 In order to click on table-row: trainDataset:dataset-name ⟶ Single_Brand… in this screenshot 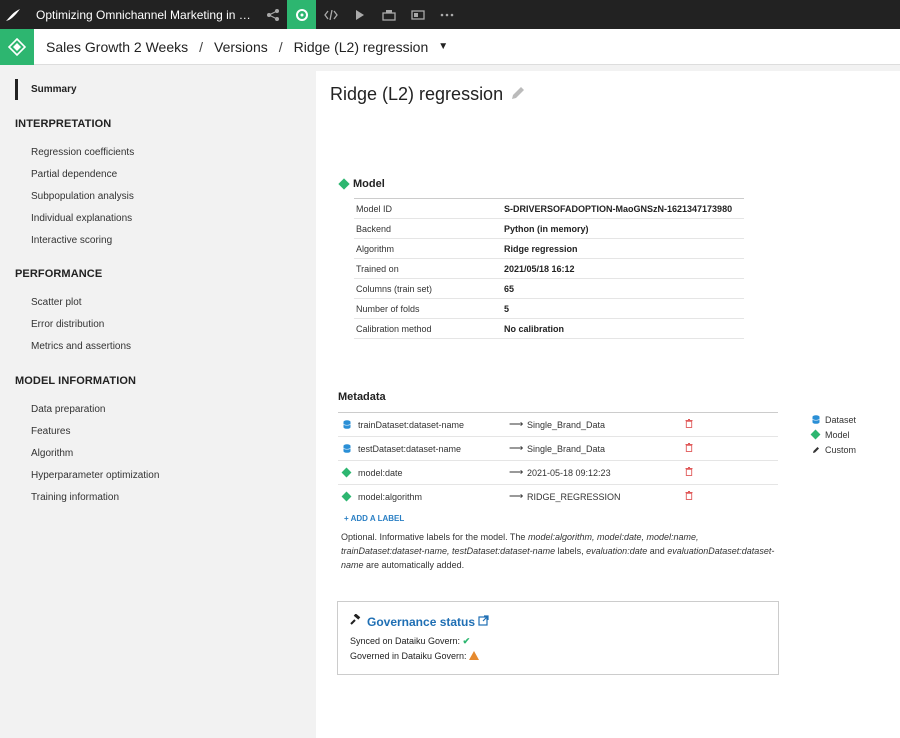, I will do `click(558, 424)`.